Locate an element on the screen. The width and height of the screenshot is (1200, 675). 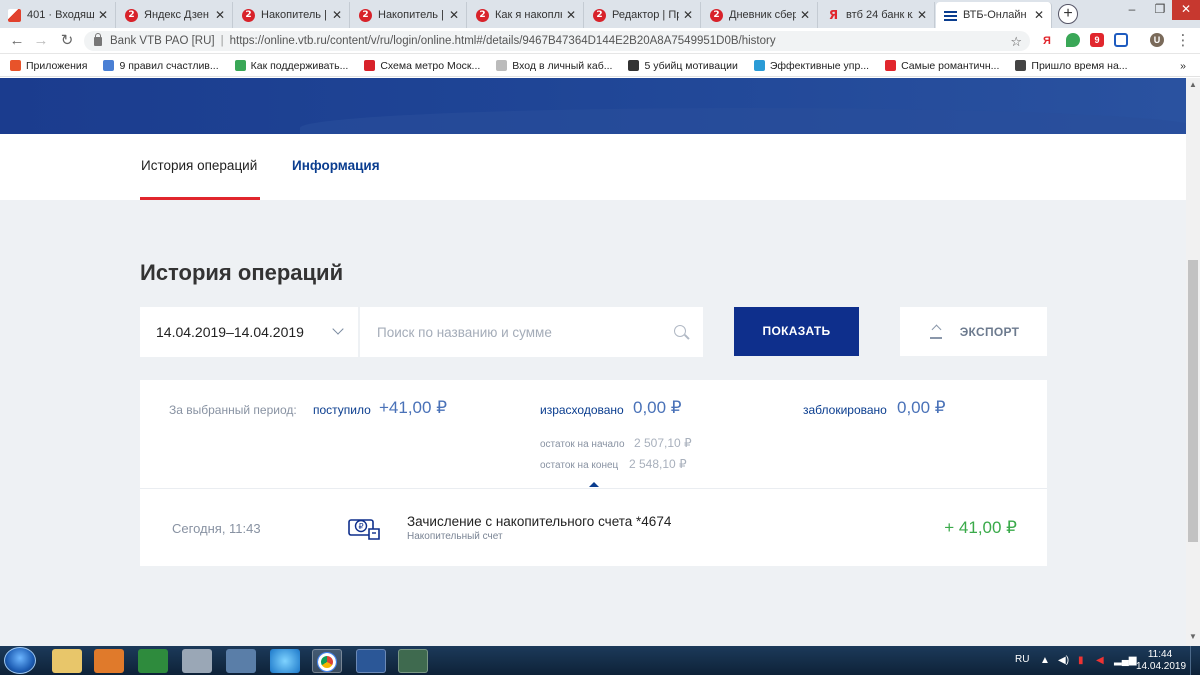
tab-title: Яндекс Дзен — is located at coordinates (177, 15).